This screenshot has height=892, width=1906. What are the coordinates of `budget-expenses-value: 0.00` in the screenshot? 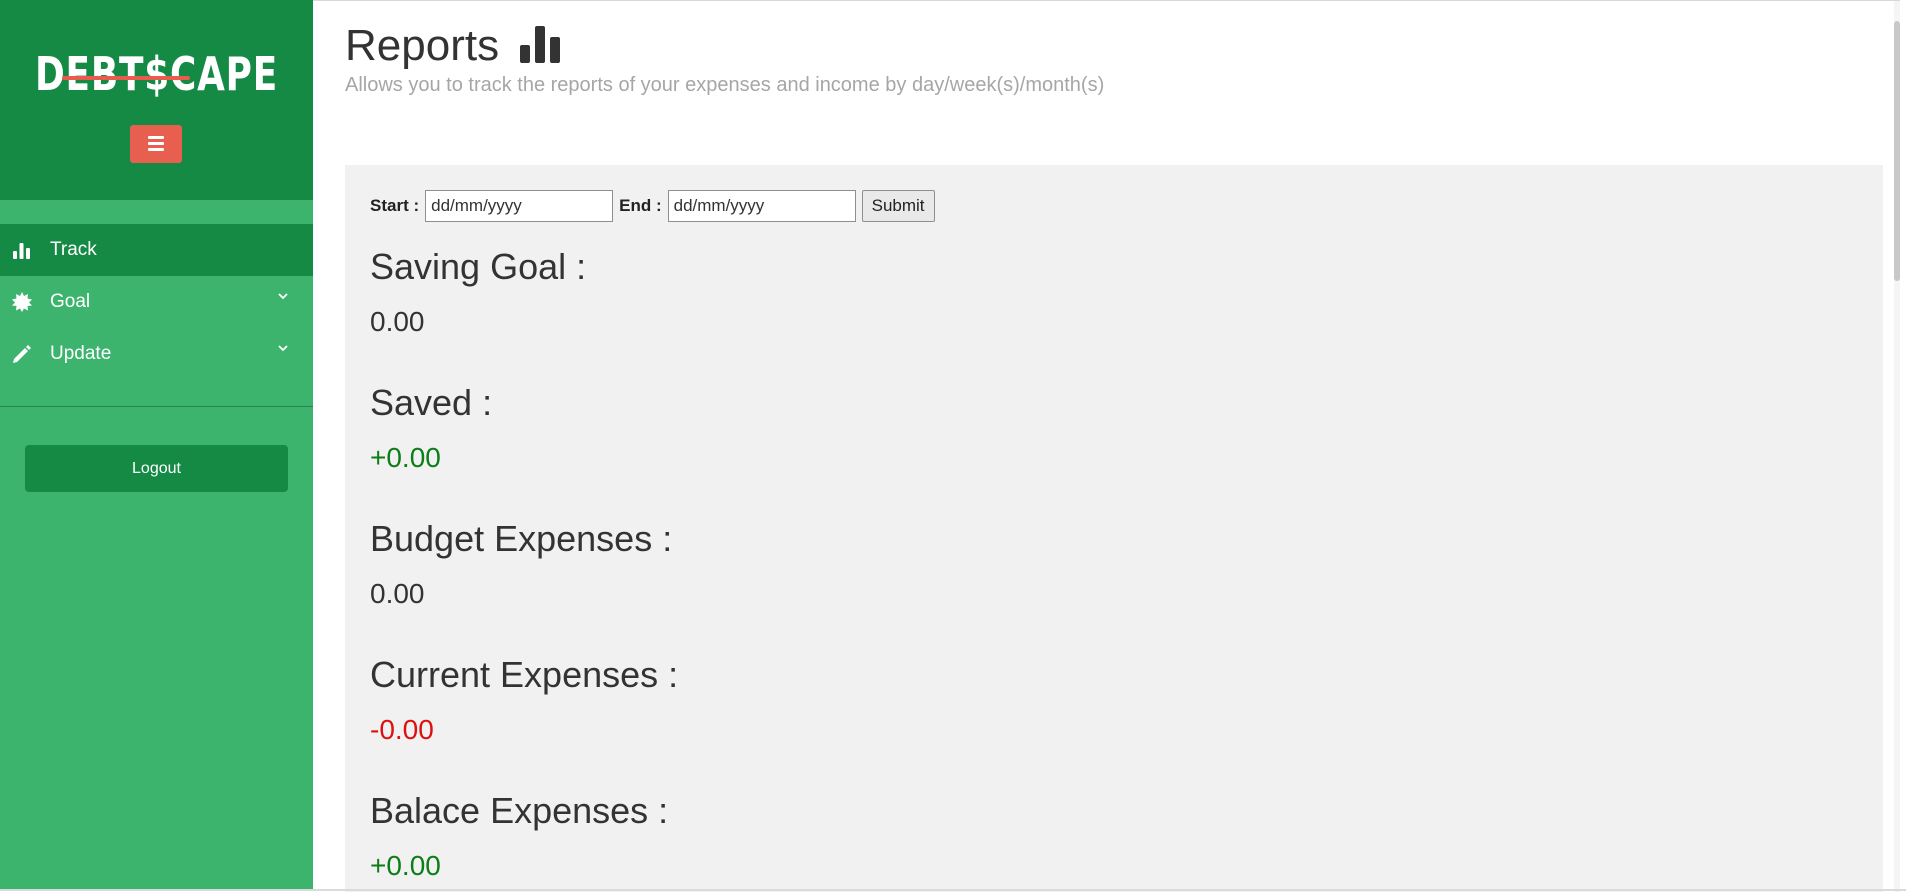 It's located at (397, 593).